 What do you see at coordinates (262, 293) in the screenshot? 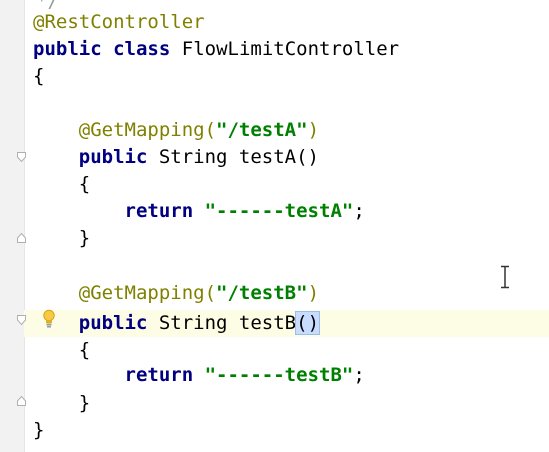
I see `mapping-path: "/testB"` at bounding box center [262, 293].